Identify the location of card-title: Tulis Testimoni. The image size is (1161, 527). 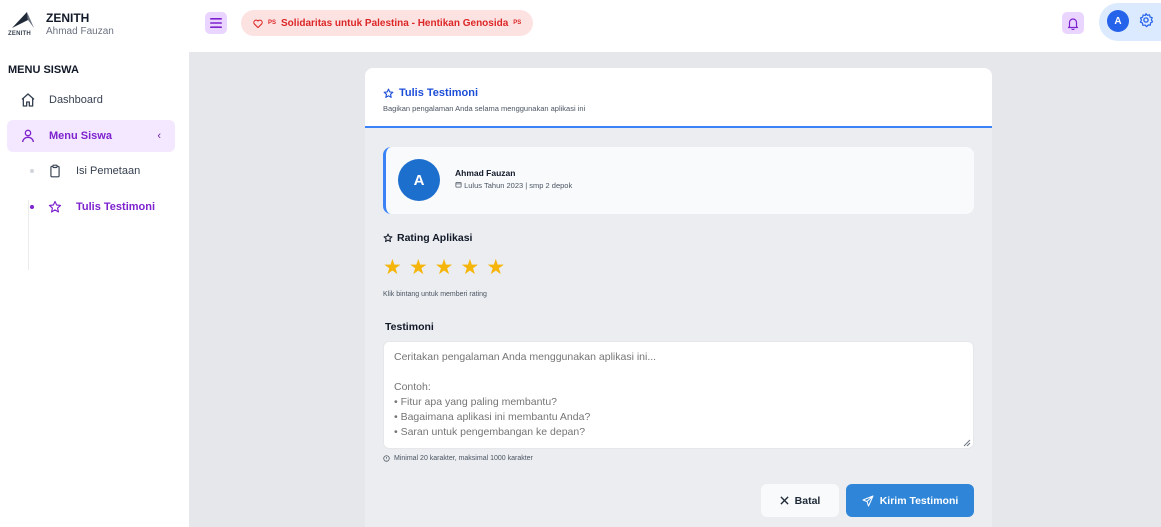
(430, 93).